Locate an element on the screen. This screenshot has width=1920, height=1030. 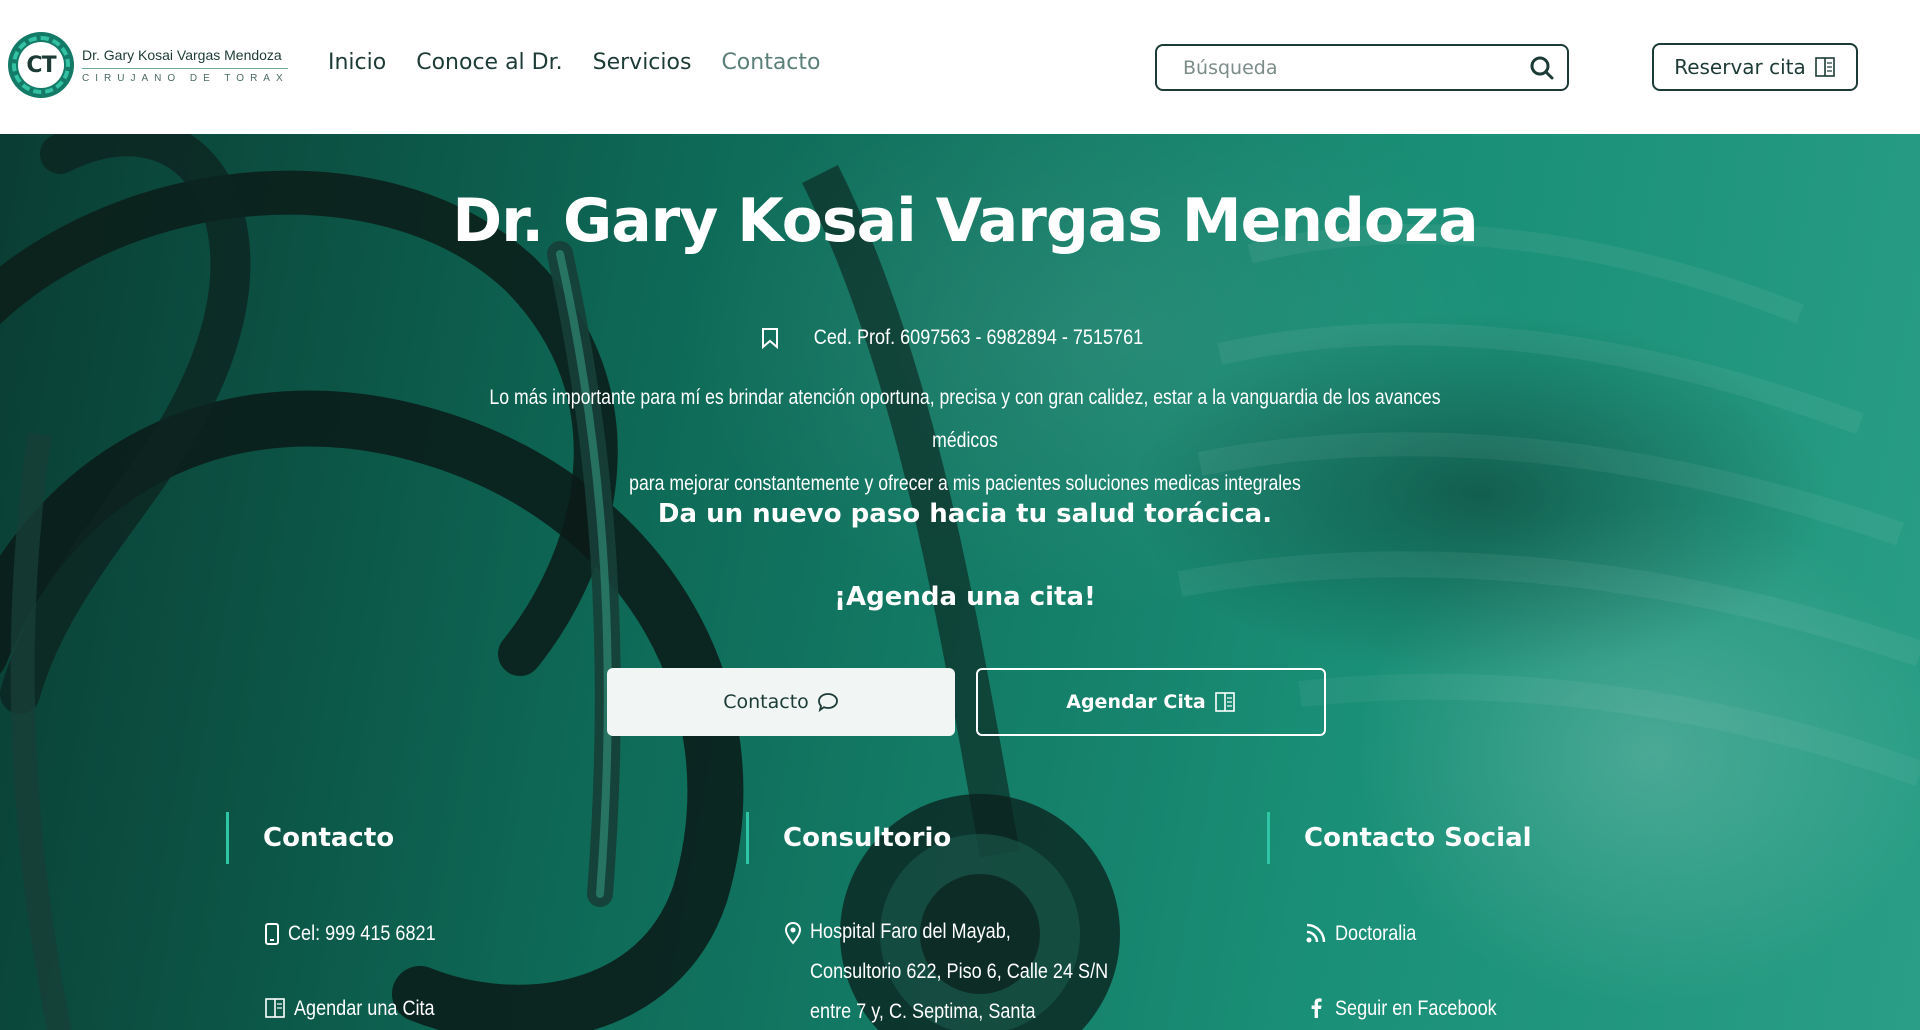
logo-initials: CT is located at coordinates (41, 65).